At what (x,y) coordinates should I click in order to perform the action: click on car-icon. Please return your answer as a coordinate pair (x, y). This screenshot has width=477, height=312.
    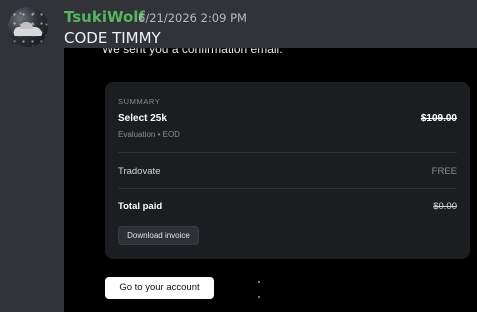
    Looking at the image, I should click on (28, 29).